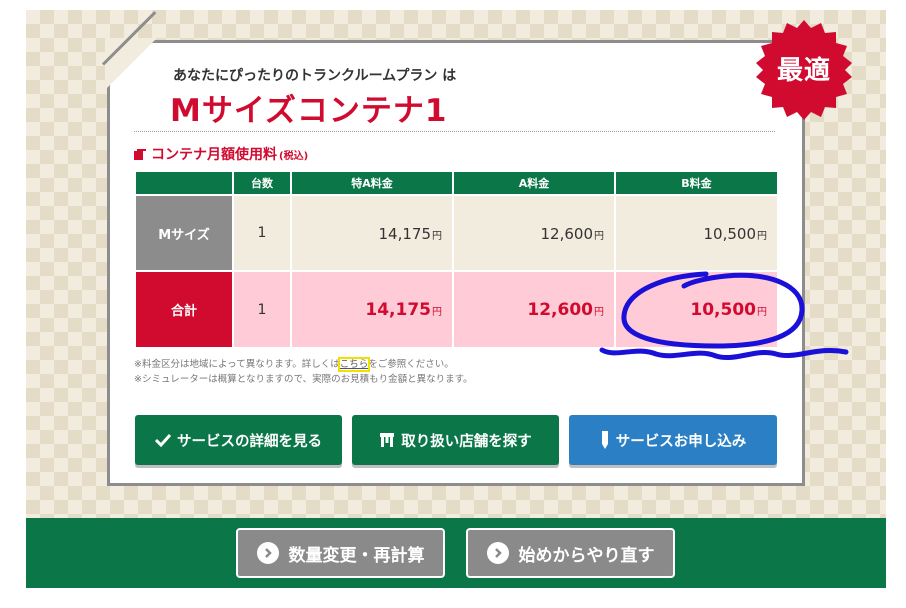 This screenshot has height=608, width=906. I want to click on table-row-m-size: Mサイズ 1 14,175円 12,600円 10,500円, so click(456, 233).